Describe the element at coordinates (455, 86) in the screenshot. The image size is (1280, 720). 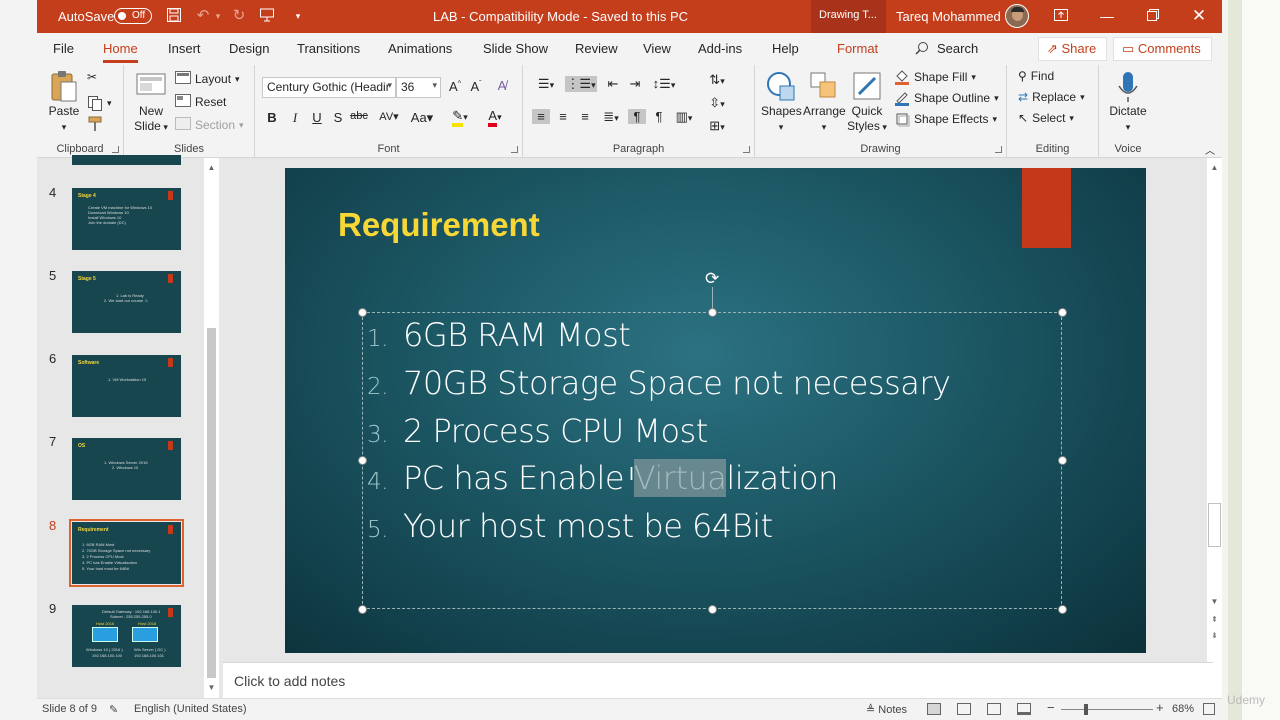
I see `increase-font-icon: A^` at that location.